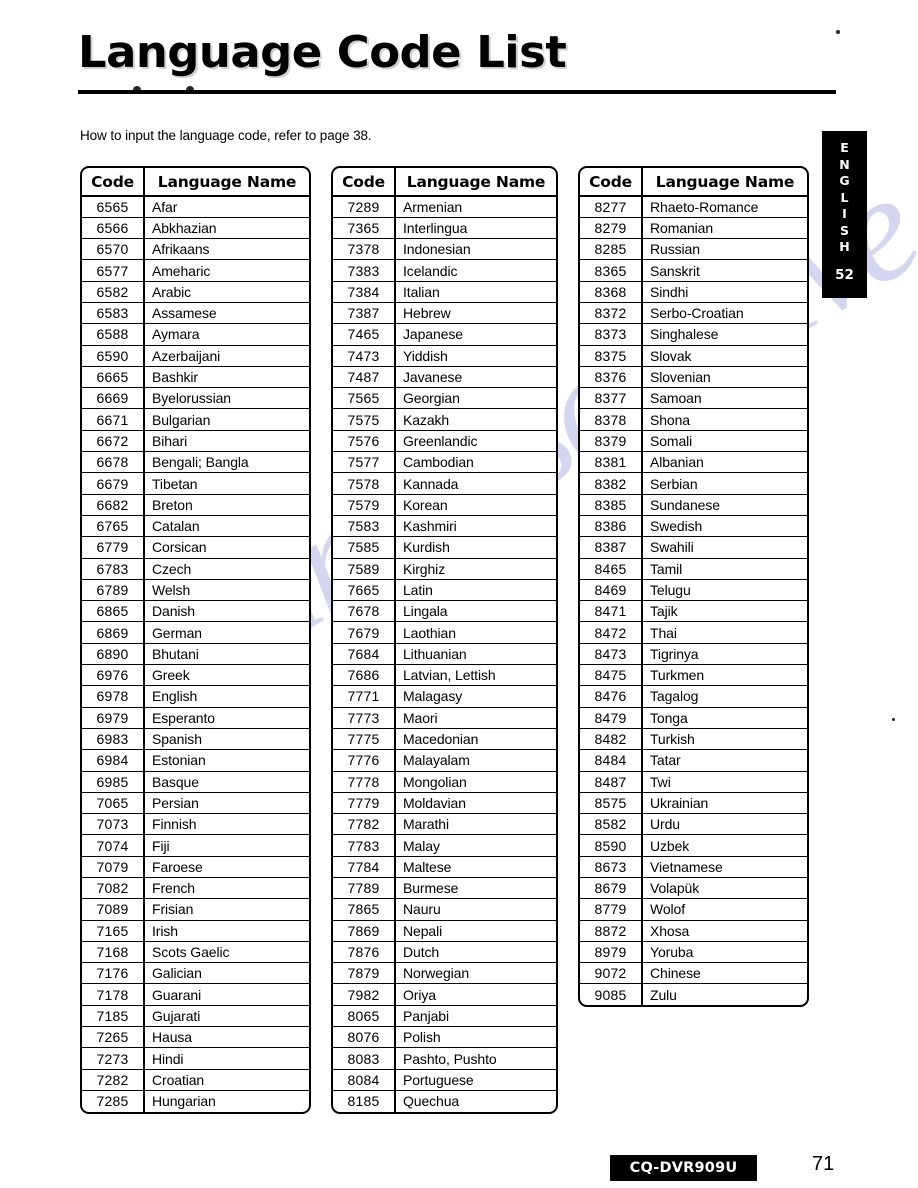 Image resolution: width=918 pixels, height=1188 pixels. I want to click on table-row: 7686 Latvian, Lettish, so click(444, 675).